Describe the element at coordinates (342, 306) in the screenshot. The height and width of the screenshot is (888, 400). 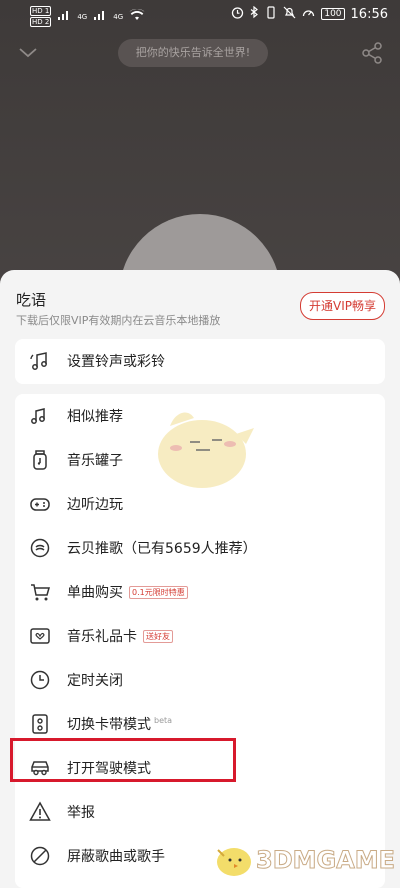
I see `vip-button: 开通VIP畅享` at that location.